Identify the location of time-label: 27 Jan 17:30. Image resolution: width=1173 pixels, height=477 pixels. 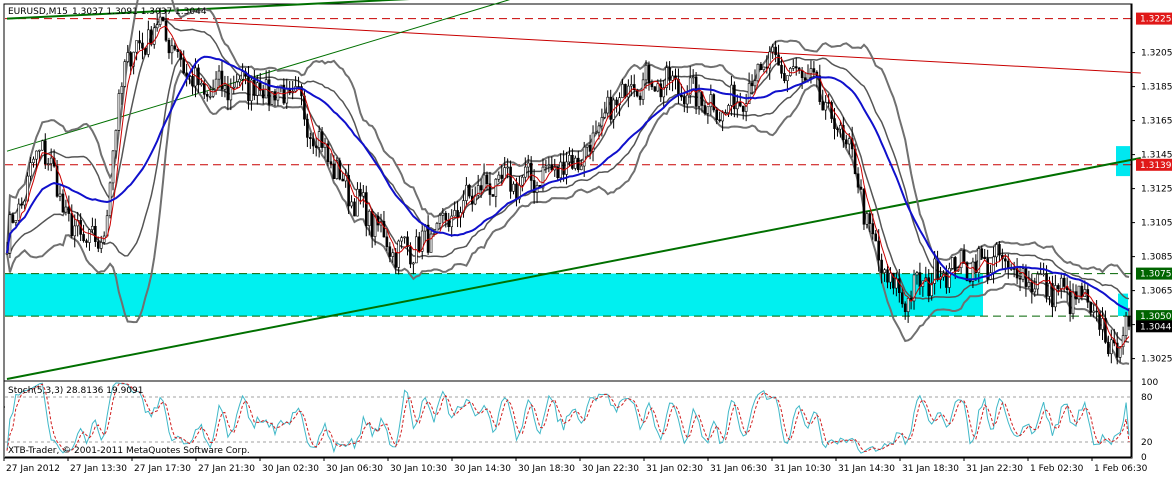
(162, 469).